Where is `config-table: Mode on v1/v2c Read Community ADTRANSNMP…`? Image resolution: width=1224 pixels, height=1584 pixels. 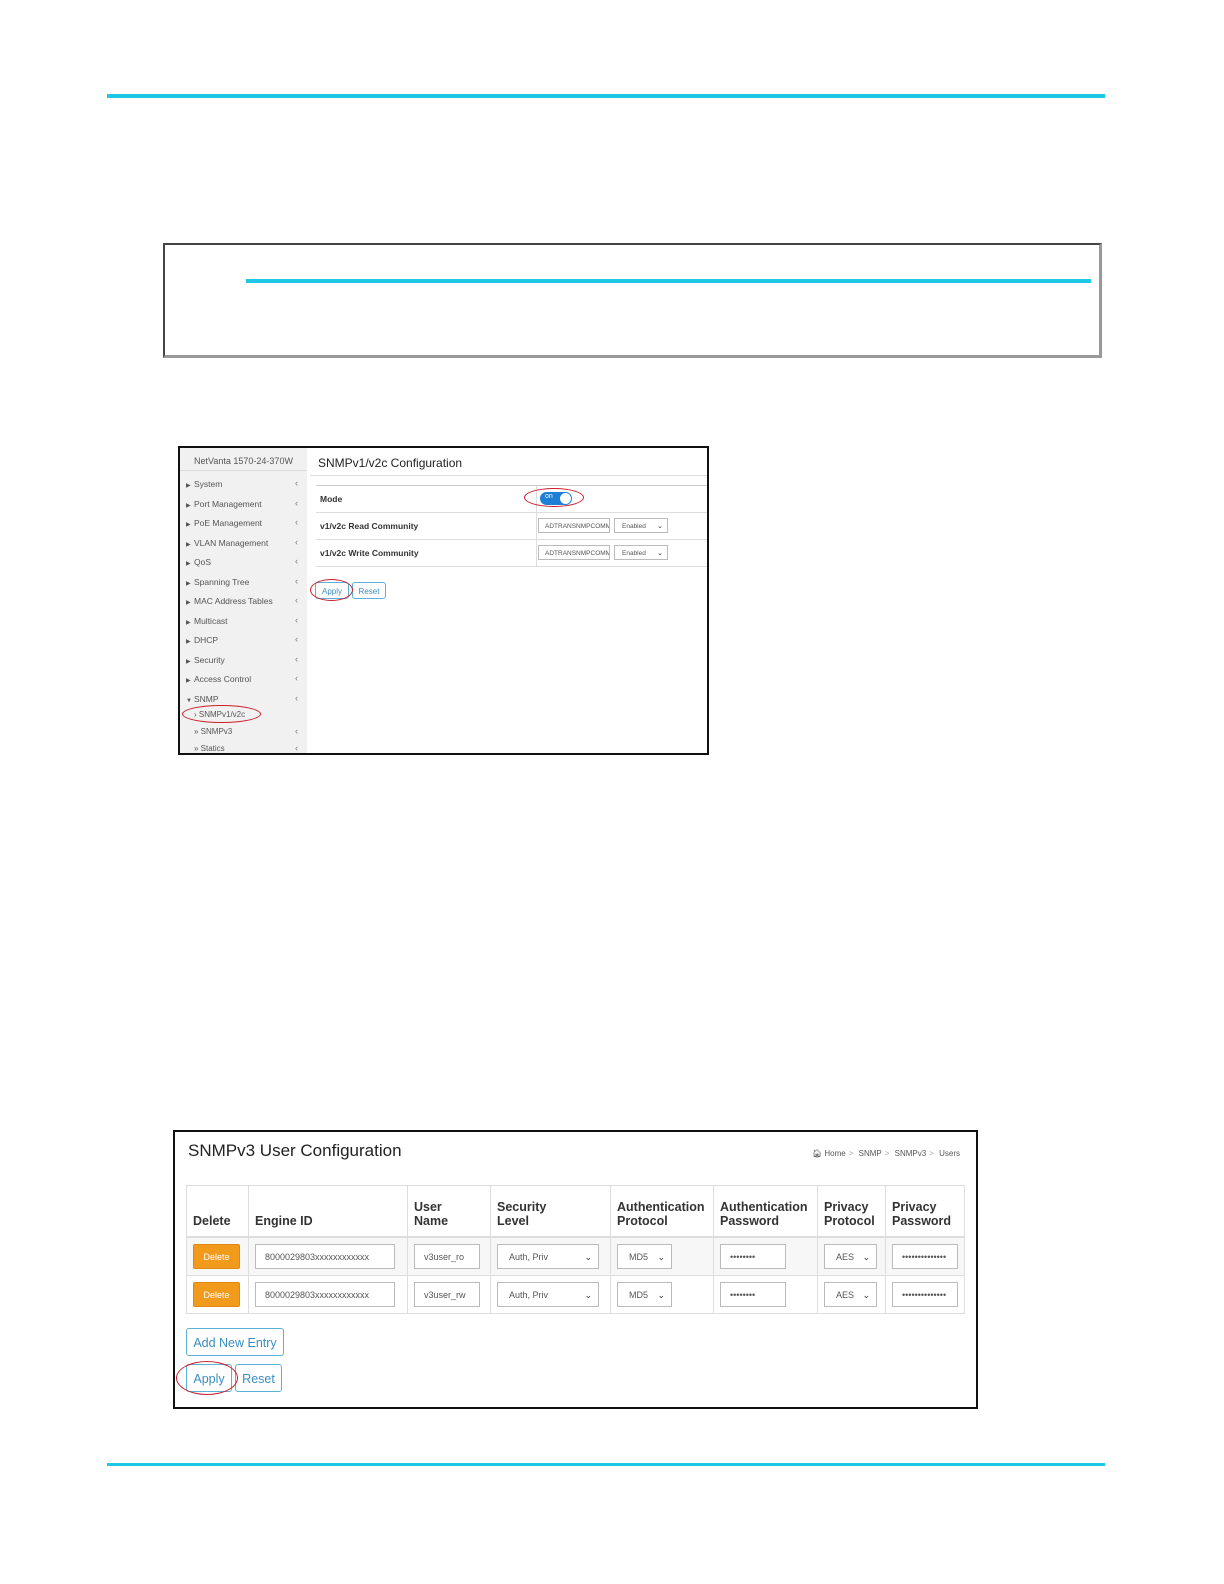
config-table: Mode on v1/v2c Read Community ADTRANSNMP… is located at coordinates (511, 526).